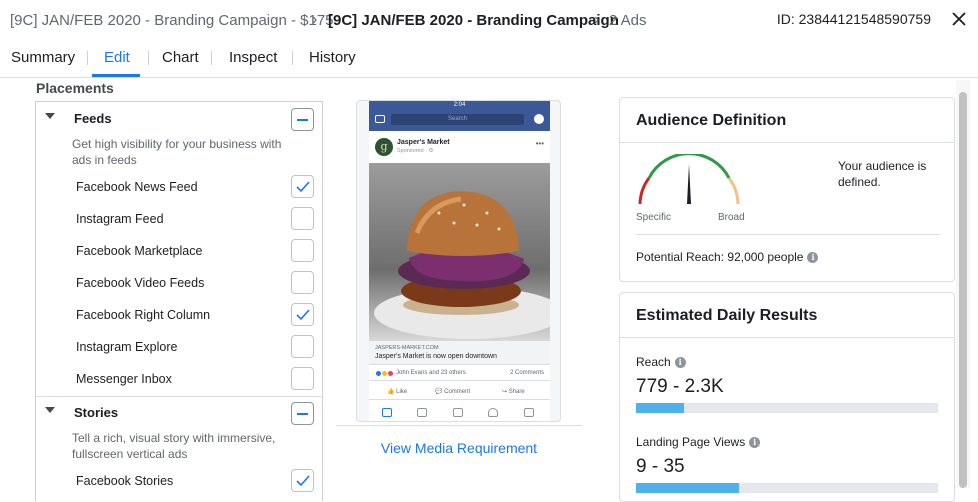 The image size is (978, 502). Describe the element at coordinates (660, 408) in the screenshot. I see `reach-progress-fill` at that location.